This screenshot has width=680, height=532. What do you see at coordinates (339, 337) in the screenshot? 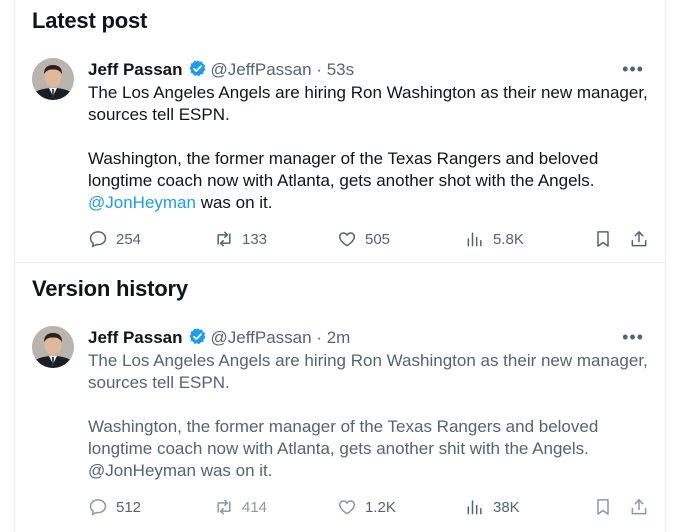
I see `timestamp: 2m` at bounding box center [339, 337].